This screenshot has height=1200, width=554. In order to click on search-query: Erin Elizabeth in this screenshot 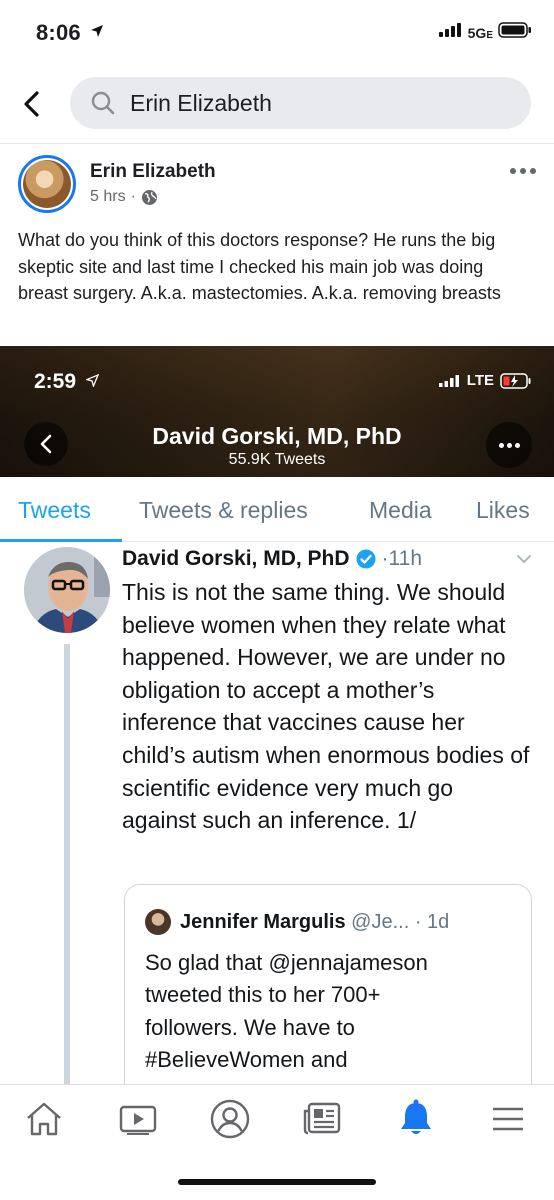, I will do `click(201, 102)`.